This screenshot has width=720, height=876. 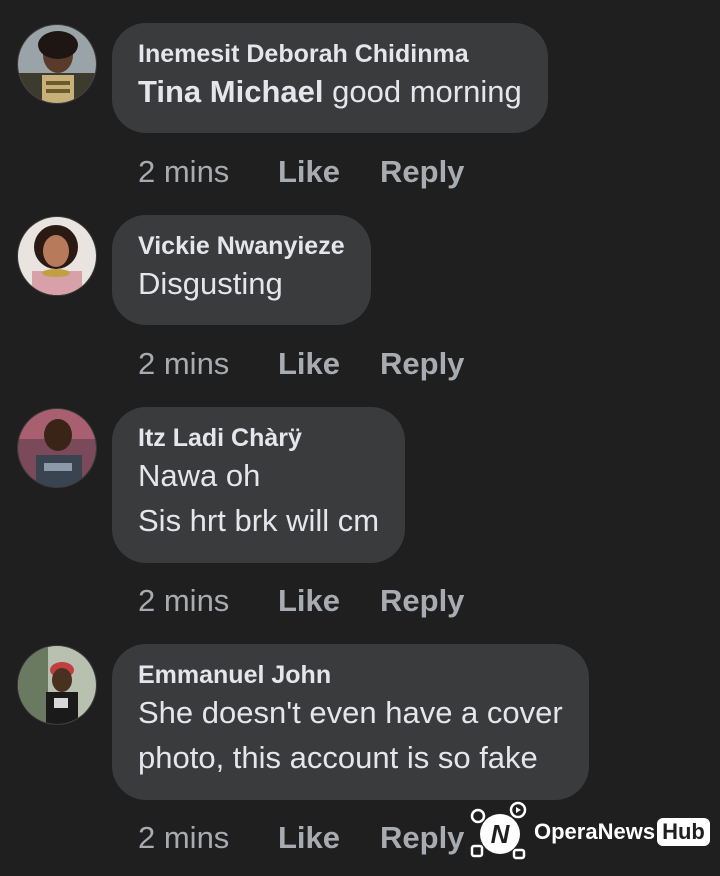 I want to click on operanews-watermark: N OperaNews Hub, so click(x=588, y=832).